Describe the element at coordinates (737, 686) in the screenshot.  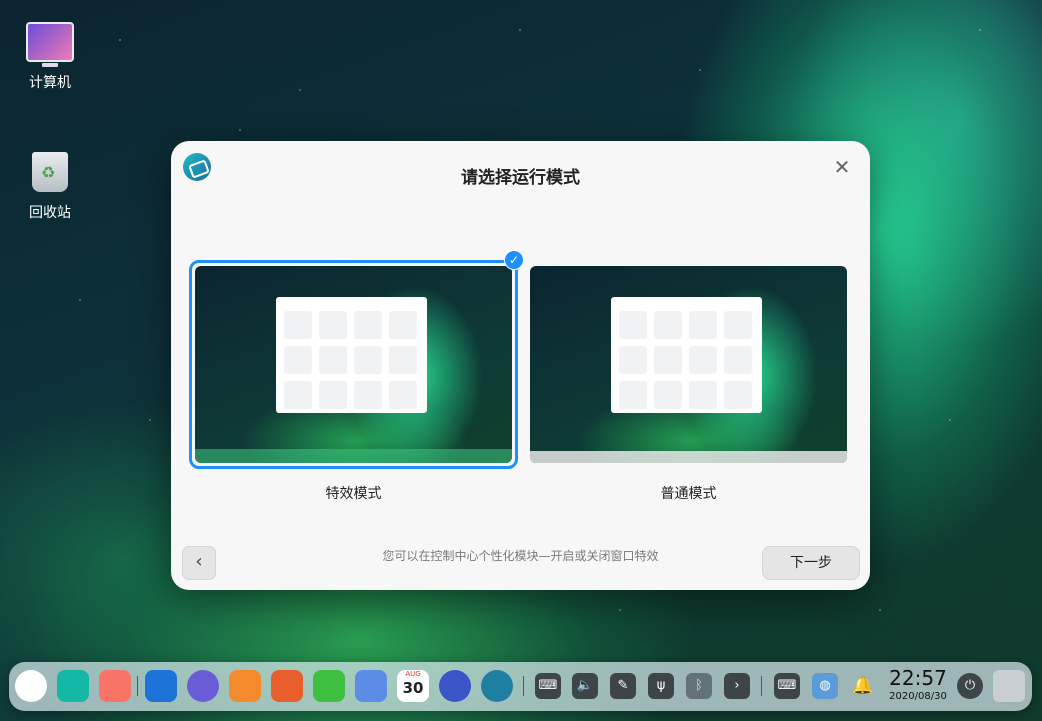
I see `expand-arrow-icon: ›` at that location.